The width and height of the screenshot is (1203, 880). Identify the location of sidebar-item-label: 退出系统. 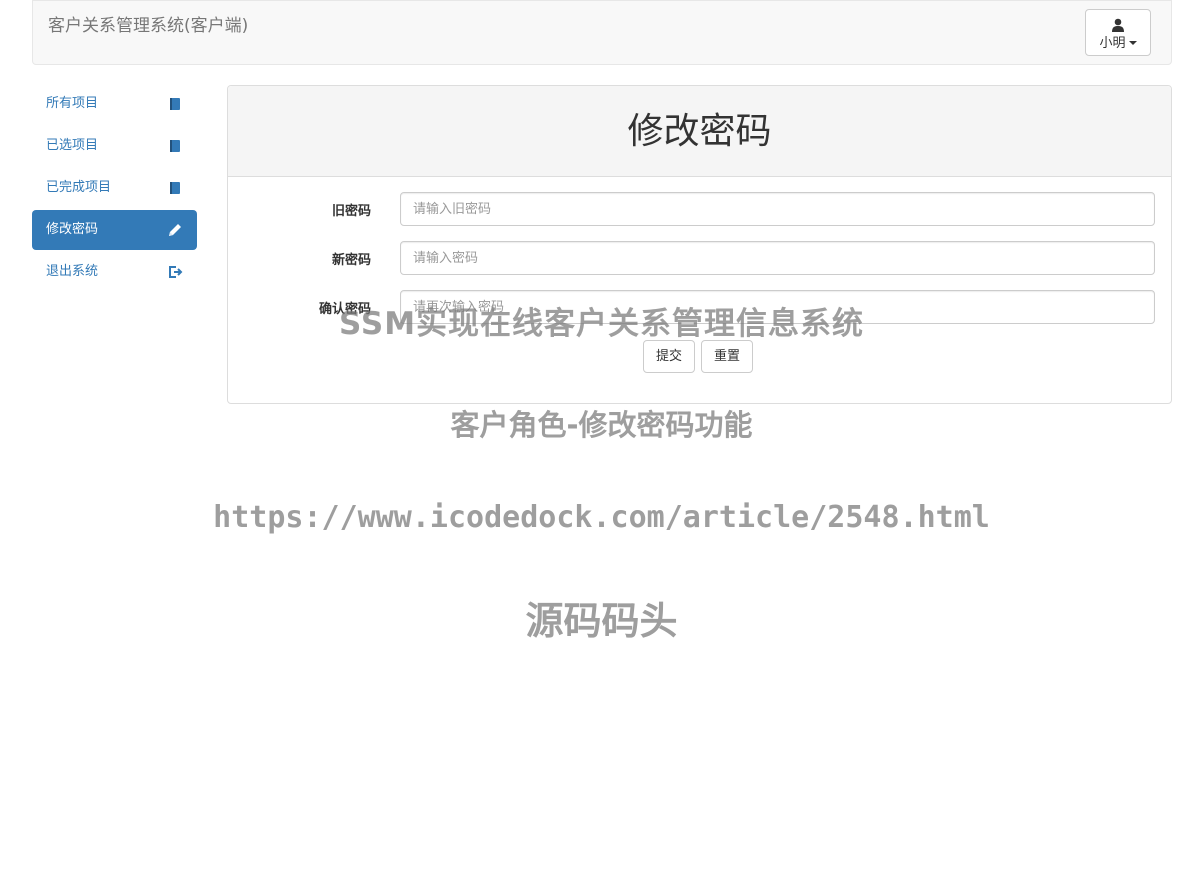
(72, 271).